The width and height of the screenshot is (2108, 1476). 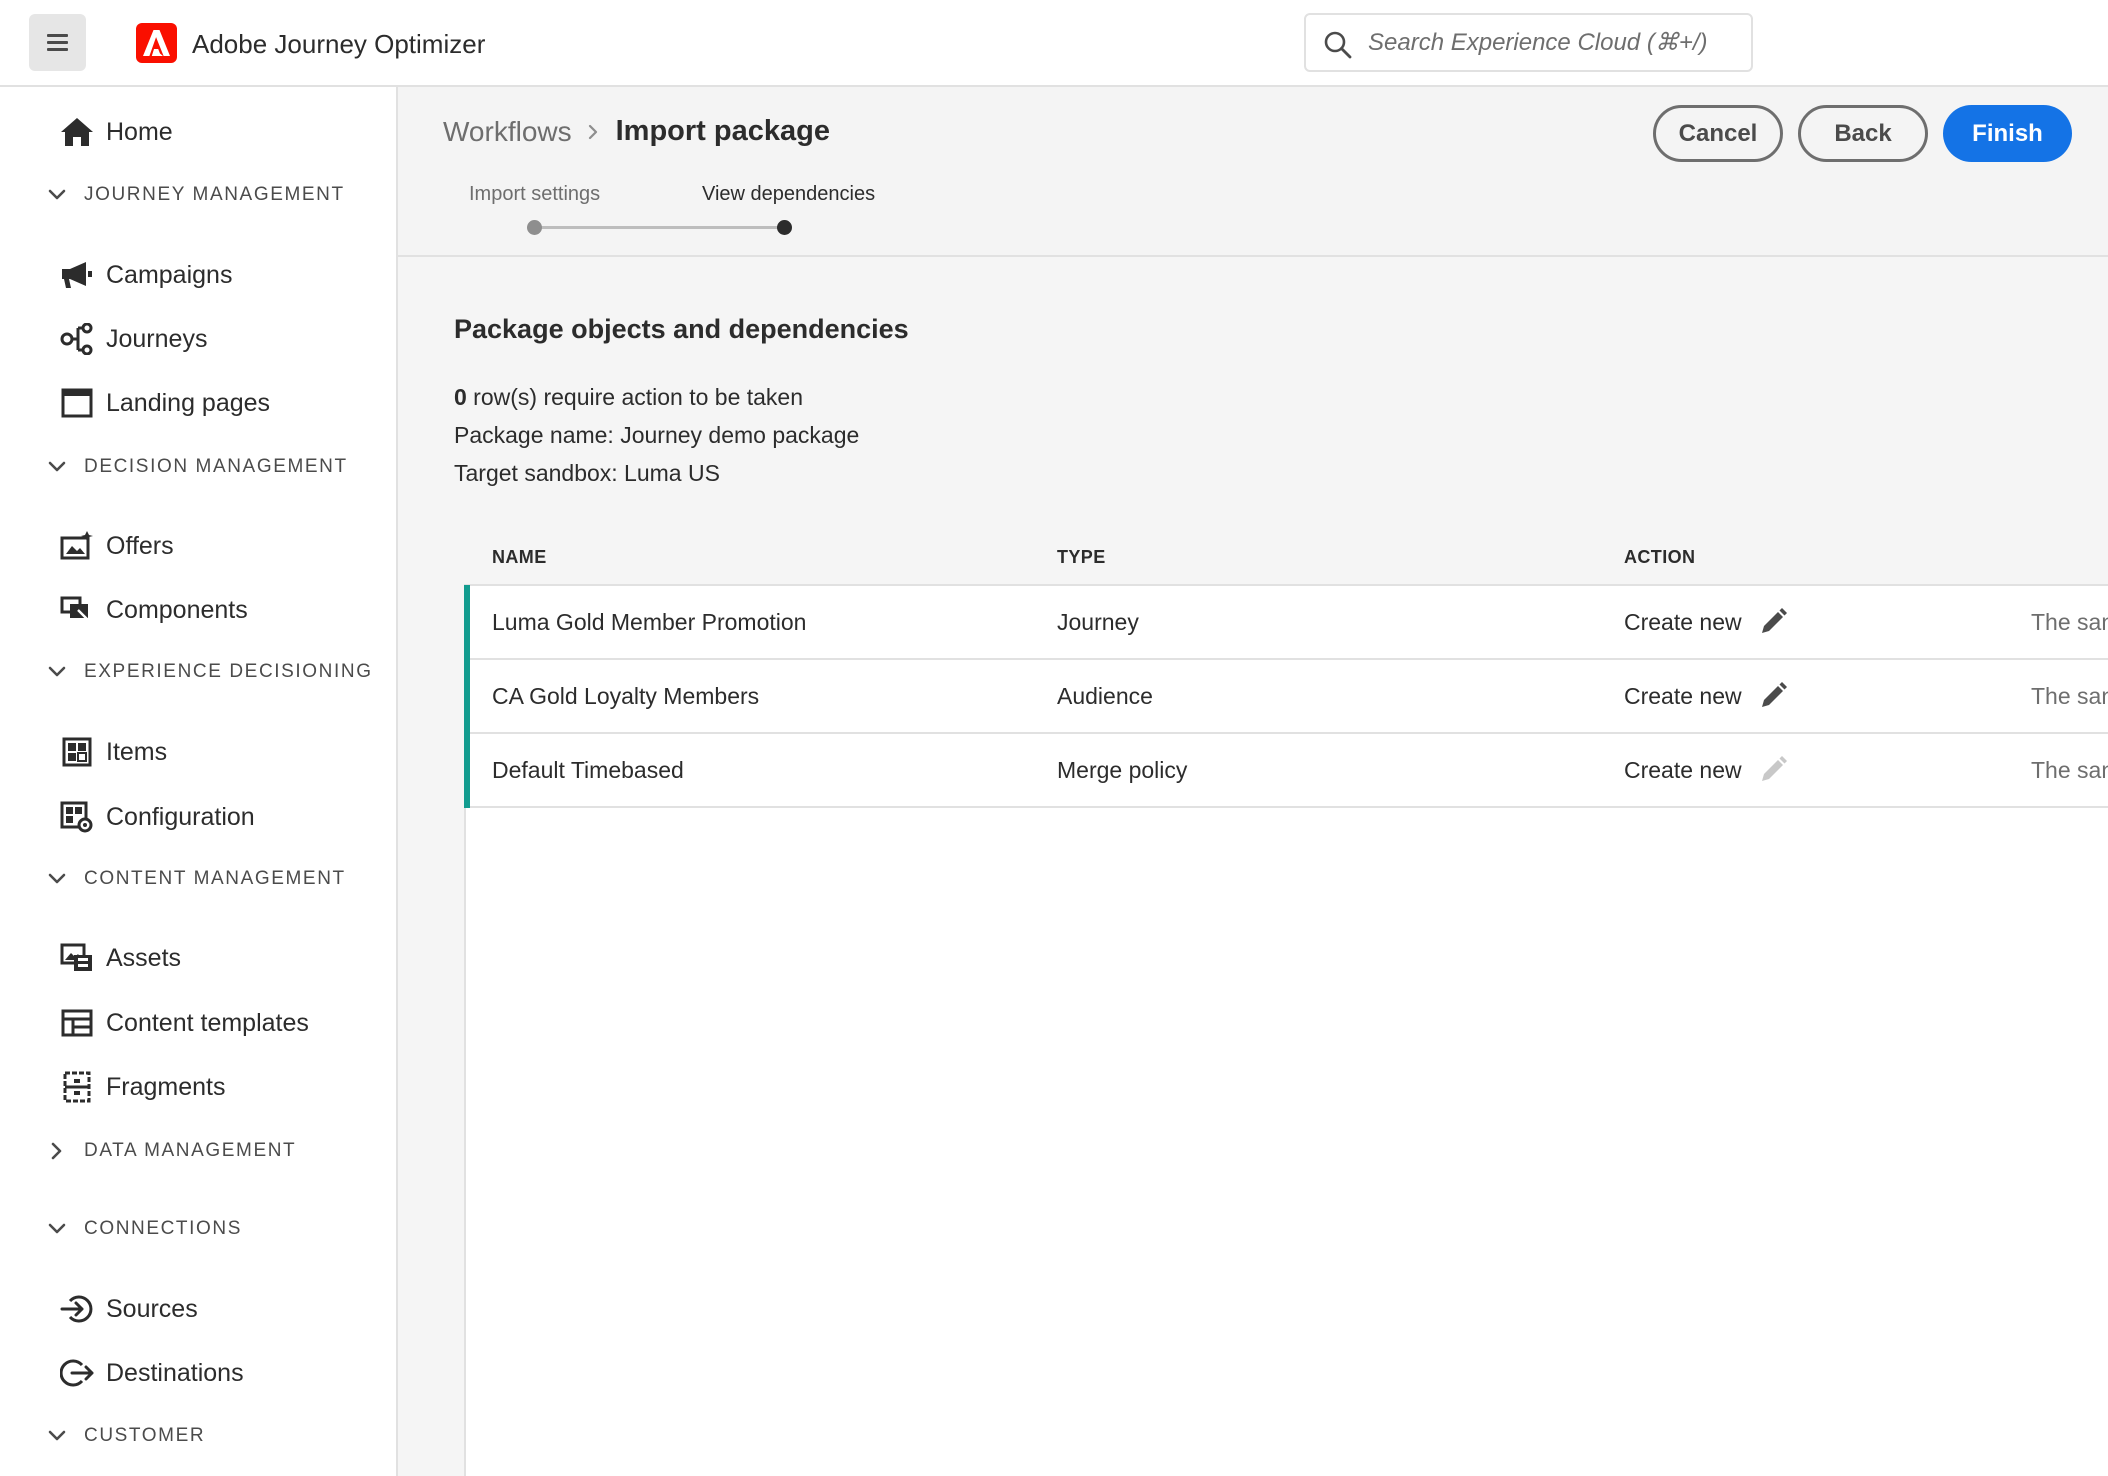 I want to click on megaphone-icon, so click(x=77, y=275).